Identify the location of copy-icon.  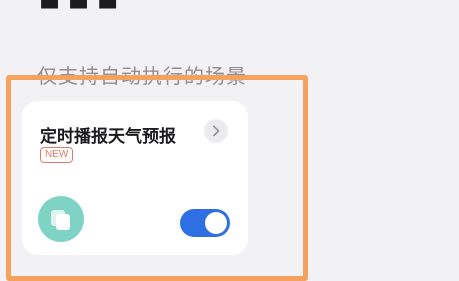
(60, 220).